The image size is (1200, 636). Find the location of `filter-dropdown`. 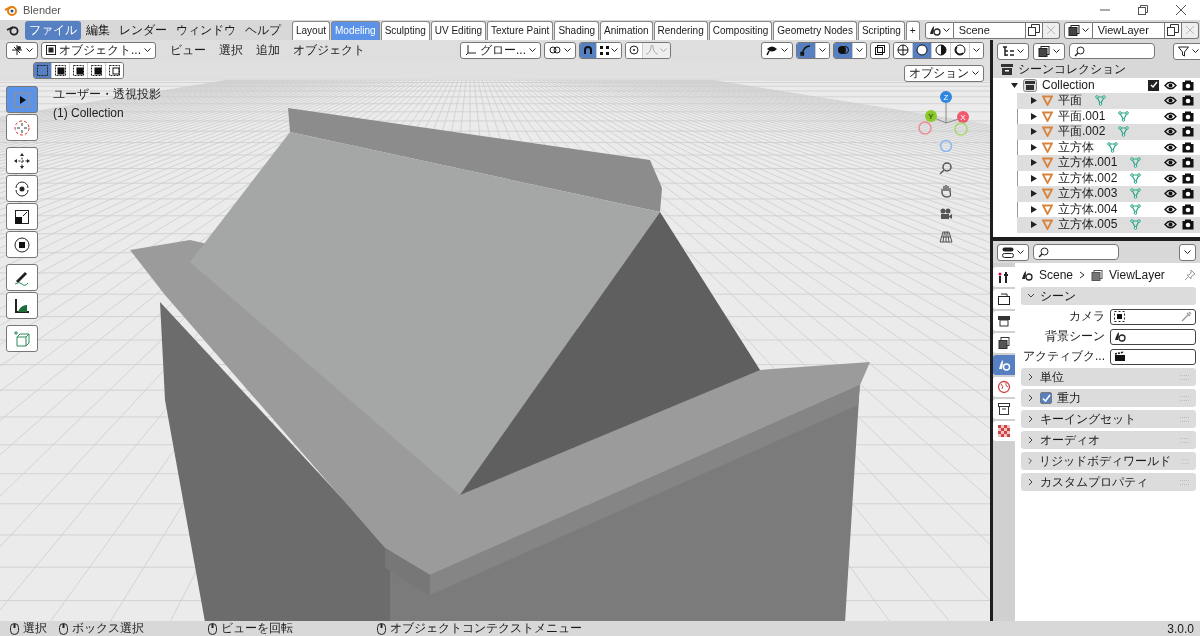

filter-dropdown is located at coordinates (1186, 51).